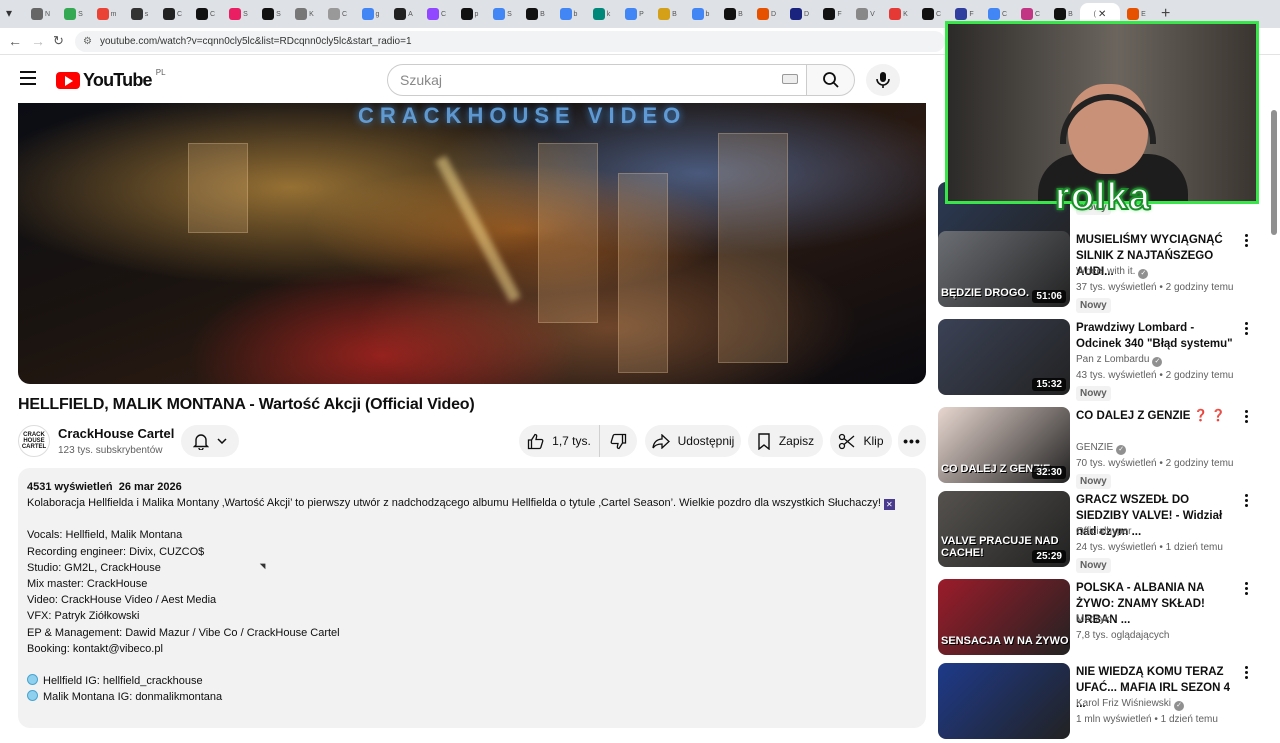  Describe the element at coordinates (476, 14) in the screenshot. I see `tab-label: p` at that location.